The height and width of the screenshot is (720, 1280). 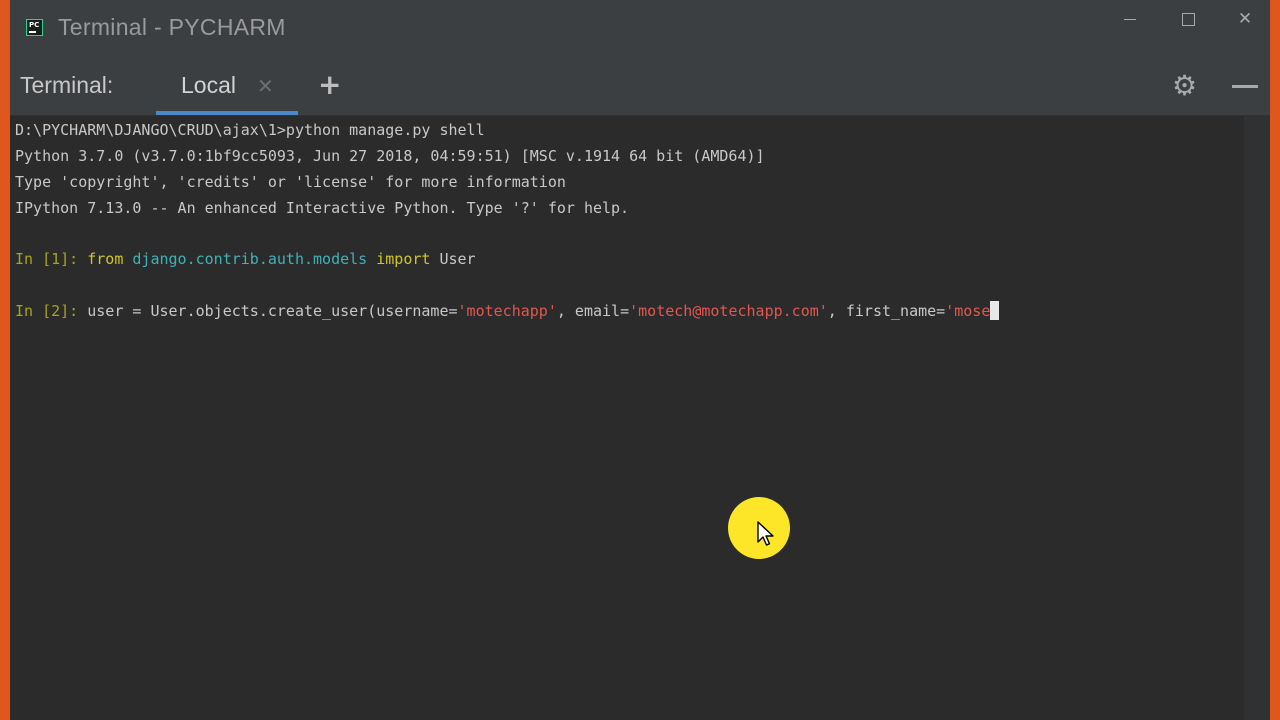 I want to click on minimize-button, so click(x=1130, y=19).